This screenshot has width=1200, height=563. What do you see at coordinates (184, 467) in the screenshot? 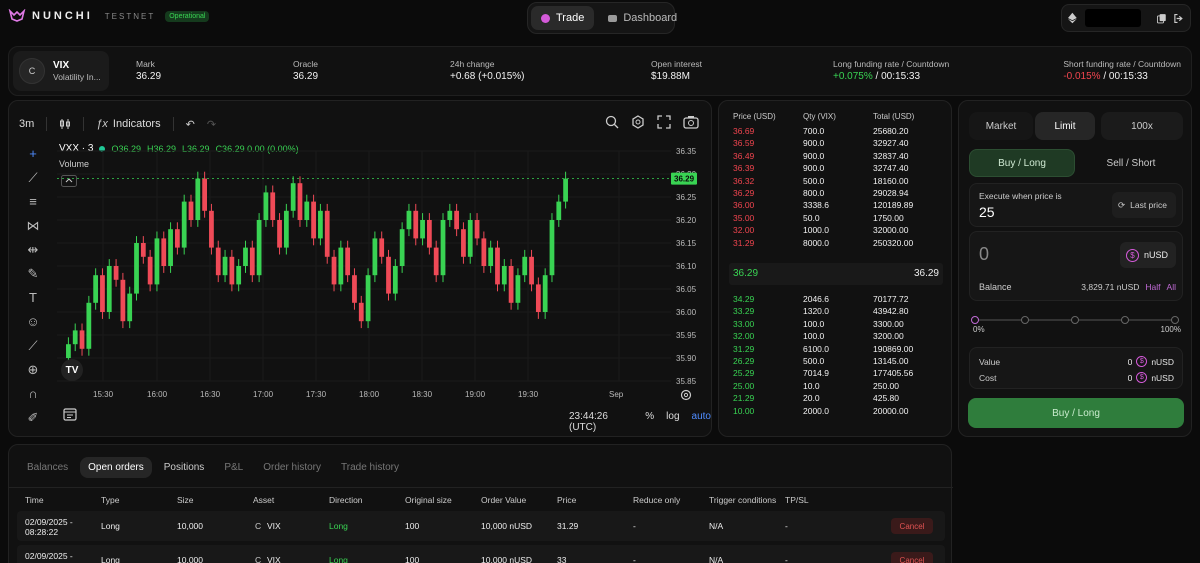
I see `tab-positions: Positions` at bounding box center [184, 467].